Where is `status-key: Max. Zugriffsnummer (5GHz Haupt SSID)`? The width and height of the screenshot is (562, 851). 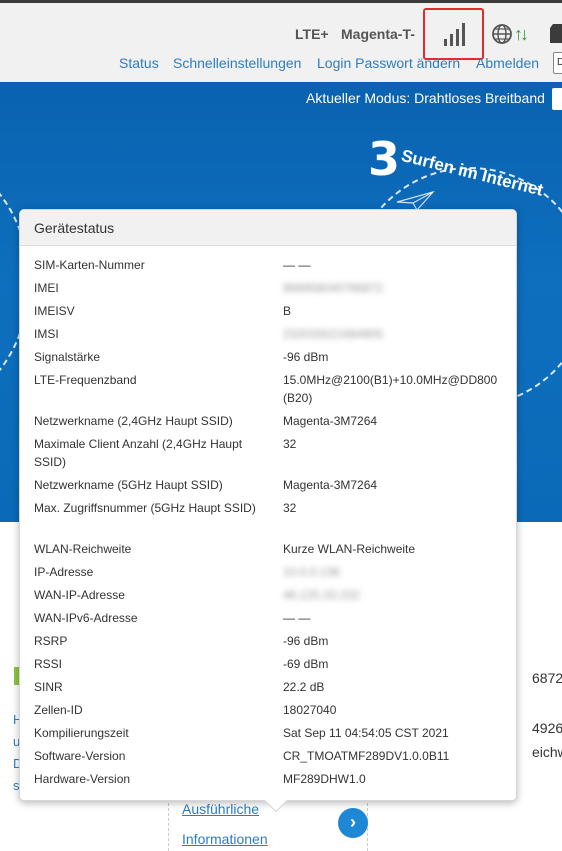
status-key: Max. Zugriffsnummer (5GHz Haupt SSID) is located at coordinates (145, 508).